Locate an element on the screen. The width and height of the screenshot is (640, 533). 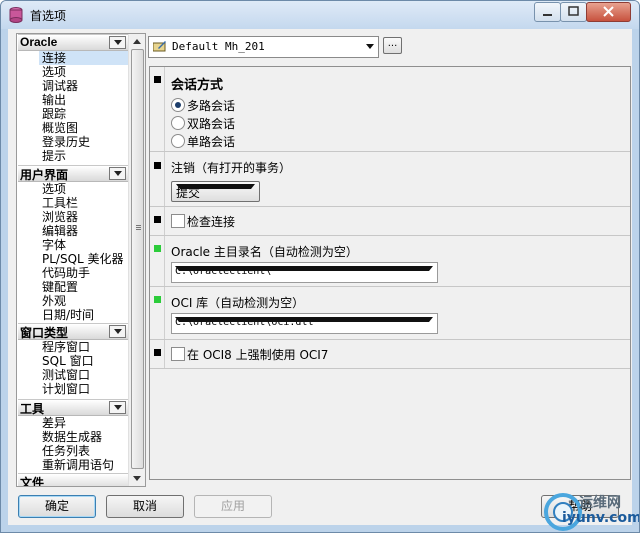
section-title: Oracle 主目录名（自动检测为空） is located at coordinates (264, 252).